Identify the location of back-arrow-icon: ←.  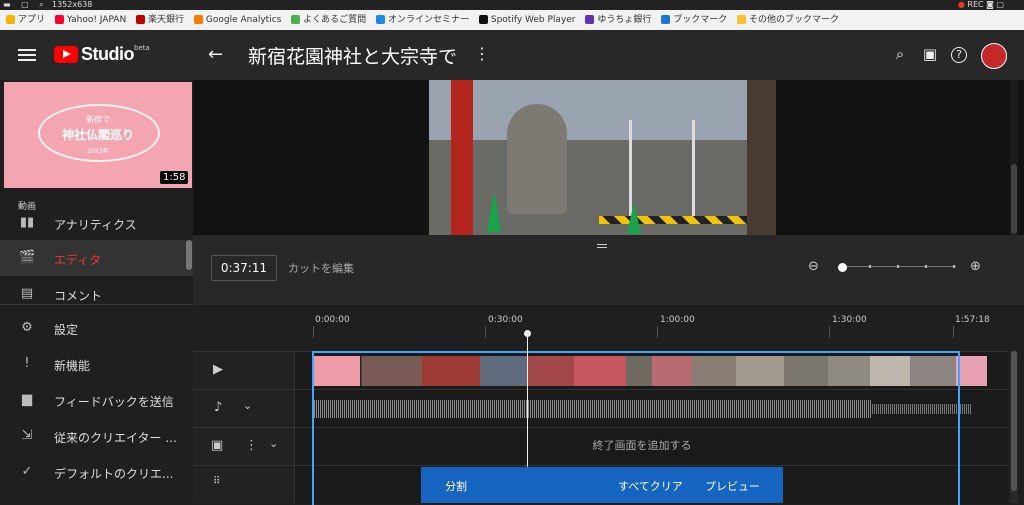
(215, 54).